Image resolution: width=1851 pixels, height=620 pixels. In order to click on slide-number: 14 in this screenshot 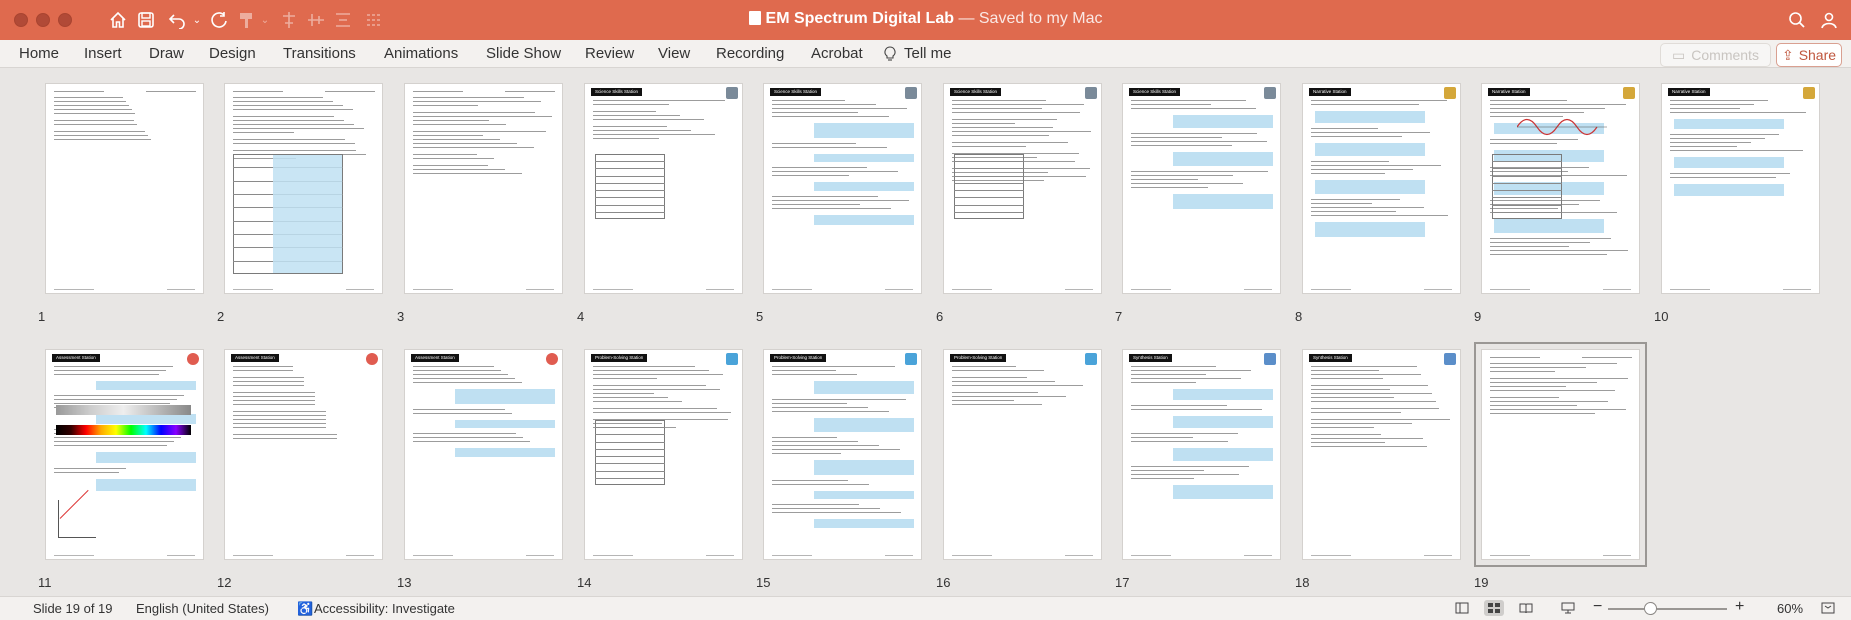, I will do `click(584, 582)`.